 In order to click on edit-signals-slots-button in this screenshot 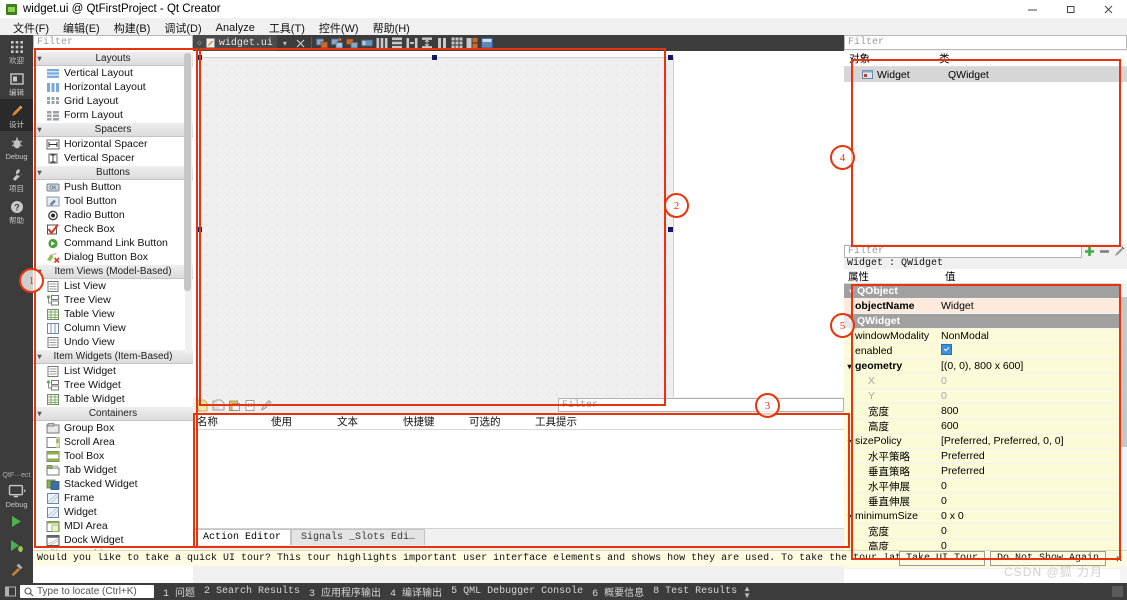, I will do `click(337, 43)`.